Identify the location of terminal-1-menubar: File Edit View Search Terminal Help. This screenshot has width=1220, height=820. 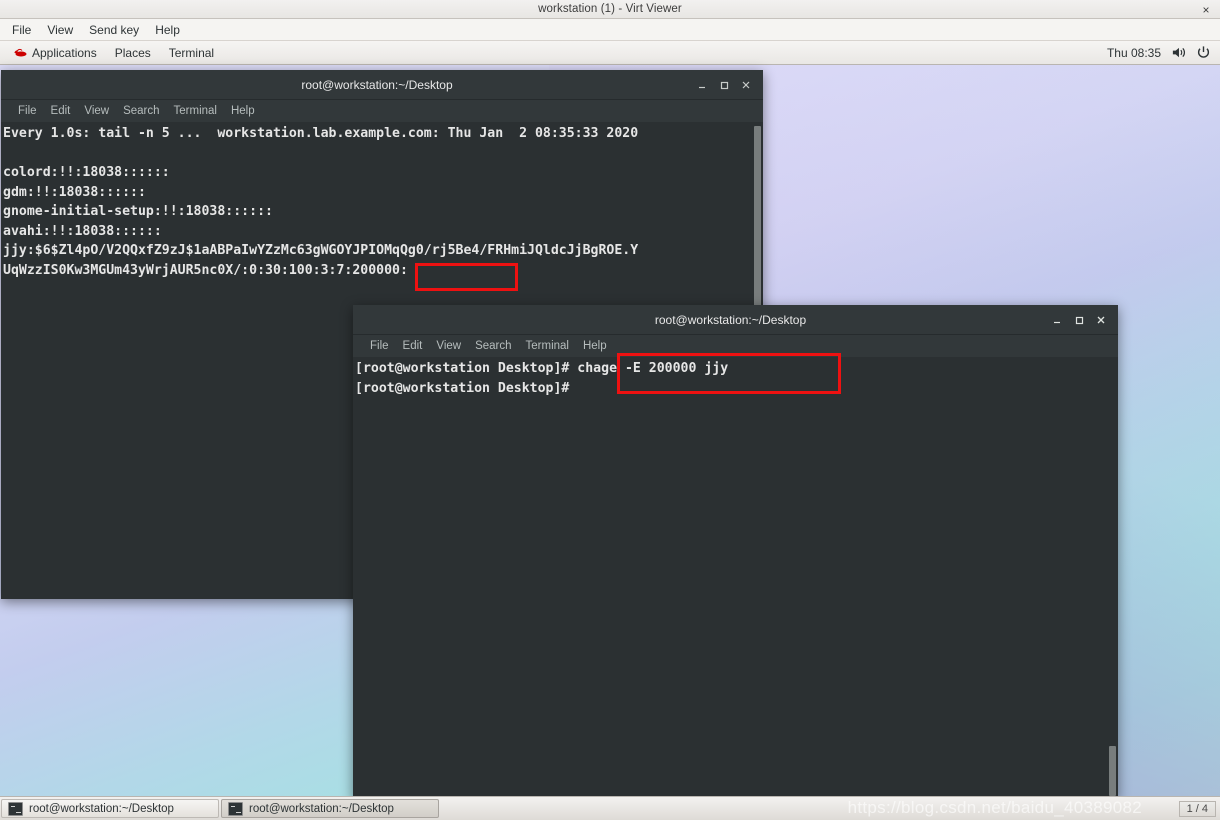
(382, 111).